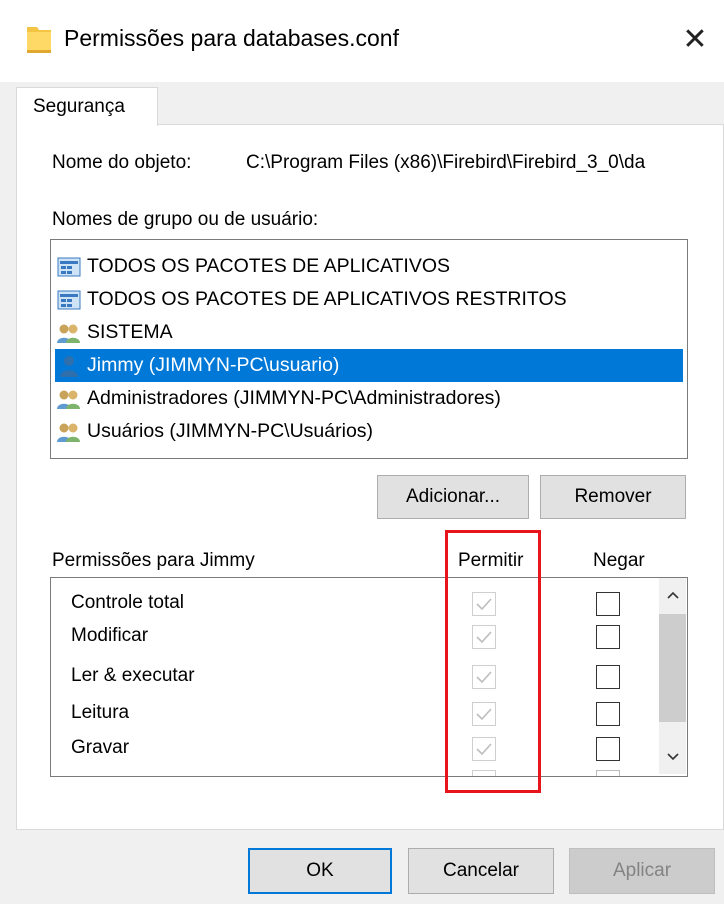 Image resolution: width=724 pixels, height=904 pixels. Describe the element at coordinates (185, 219) in the screenshot. I see `groups-label: Nomes de grupo ou de usuário:` at that location.